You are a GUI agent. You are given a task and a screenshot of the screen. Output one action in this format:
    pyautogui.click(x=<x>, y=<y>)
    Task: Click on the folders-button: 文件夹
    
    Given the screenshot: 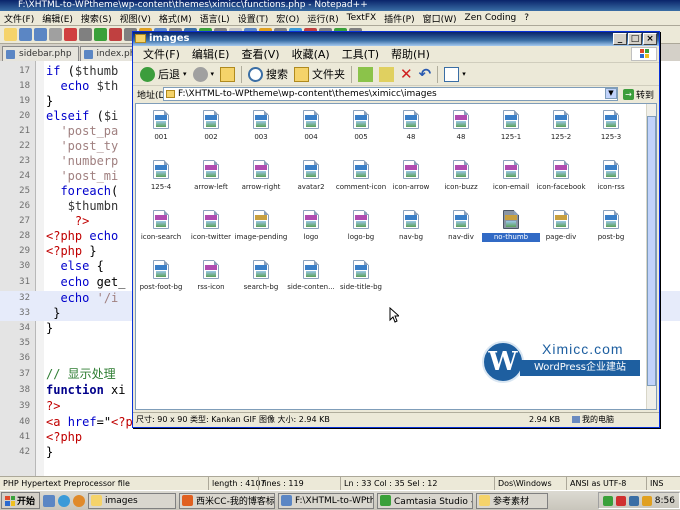 What is the action you would take?
    pyautogui.click(x=319, y=74)
    